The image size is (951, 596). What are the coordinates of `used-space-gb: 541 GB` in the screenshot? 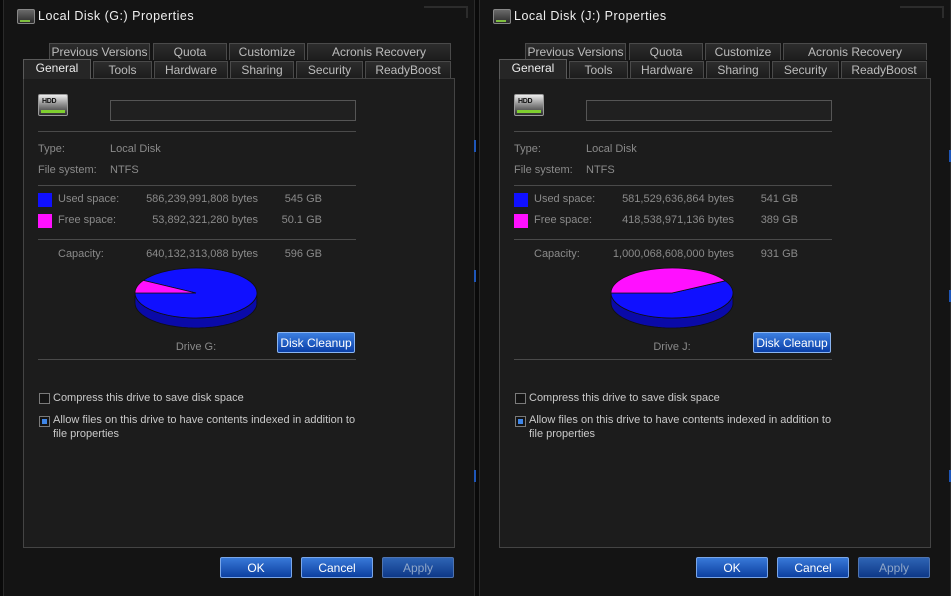 It's located at (779, 199).